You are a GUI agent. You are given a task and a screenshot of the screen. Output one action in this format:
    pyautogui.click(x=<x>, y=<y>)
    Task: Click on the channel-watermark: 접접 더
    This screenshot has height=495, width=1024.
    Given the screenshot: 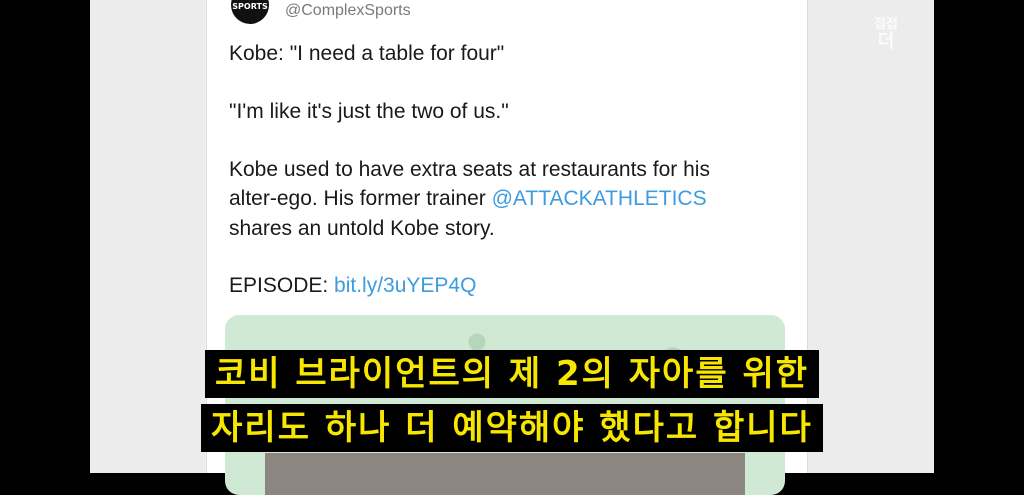 What is the action you would take?
    pyautogui.click(x=886, y=35)
    